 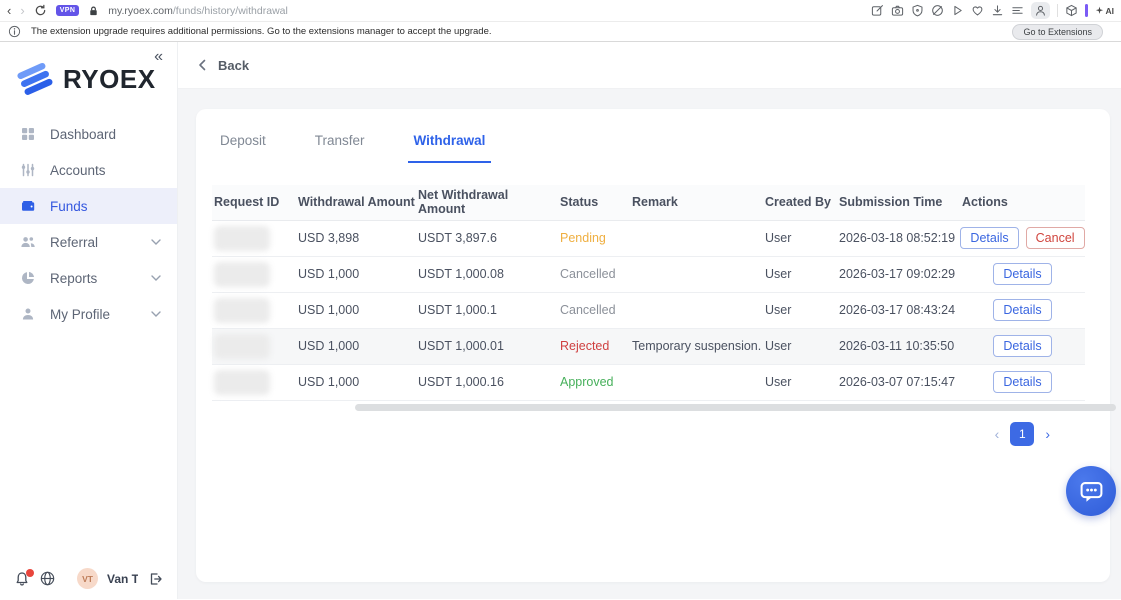 I want to click on brand-logo: RYOEX, so click(x=96, y=79).